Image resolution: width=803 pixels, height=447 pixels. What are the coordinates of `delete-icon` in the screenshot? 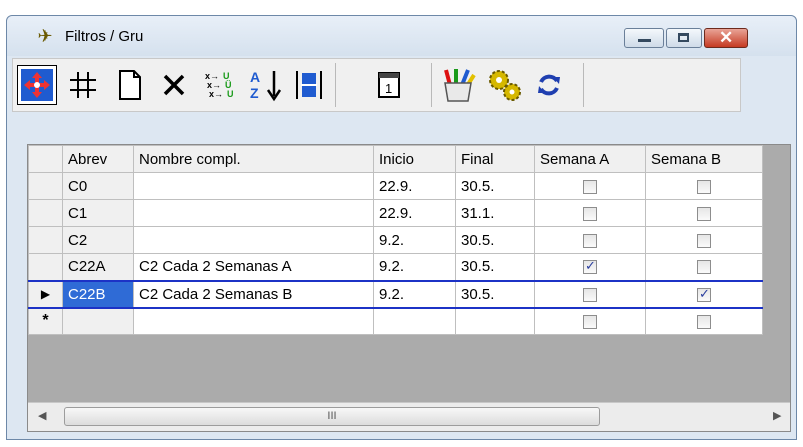 It's located at (174, 85).